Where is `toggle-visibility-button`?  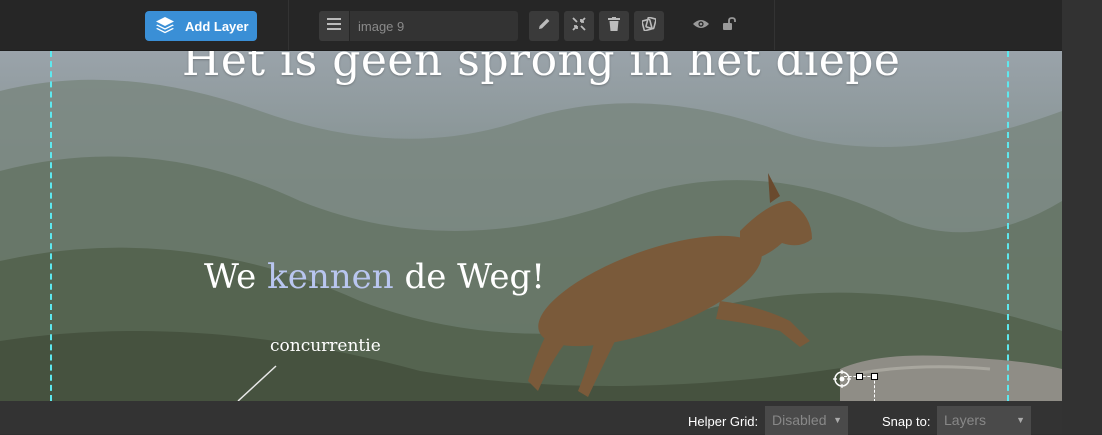 toggle-visibility-button is located at coordinates (701, 26).